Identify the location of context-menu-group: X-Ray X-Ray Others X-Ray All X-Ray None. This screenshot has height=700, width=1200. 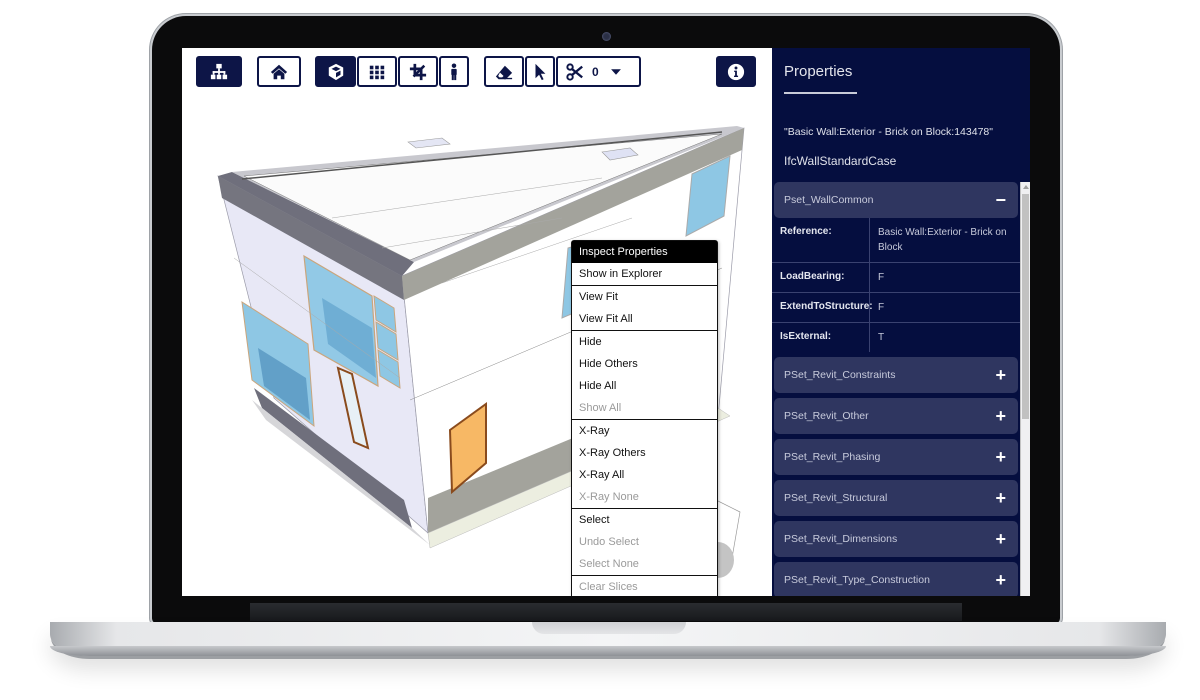
(644, 463).